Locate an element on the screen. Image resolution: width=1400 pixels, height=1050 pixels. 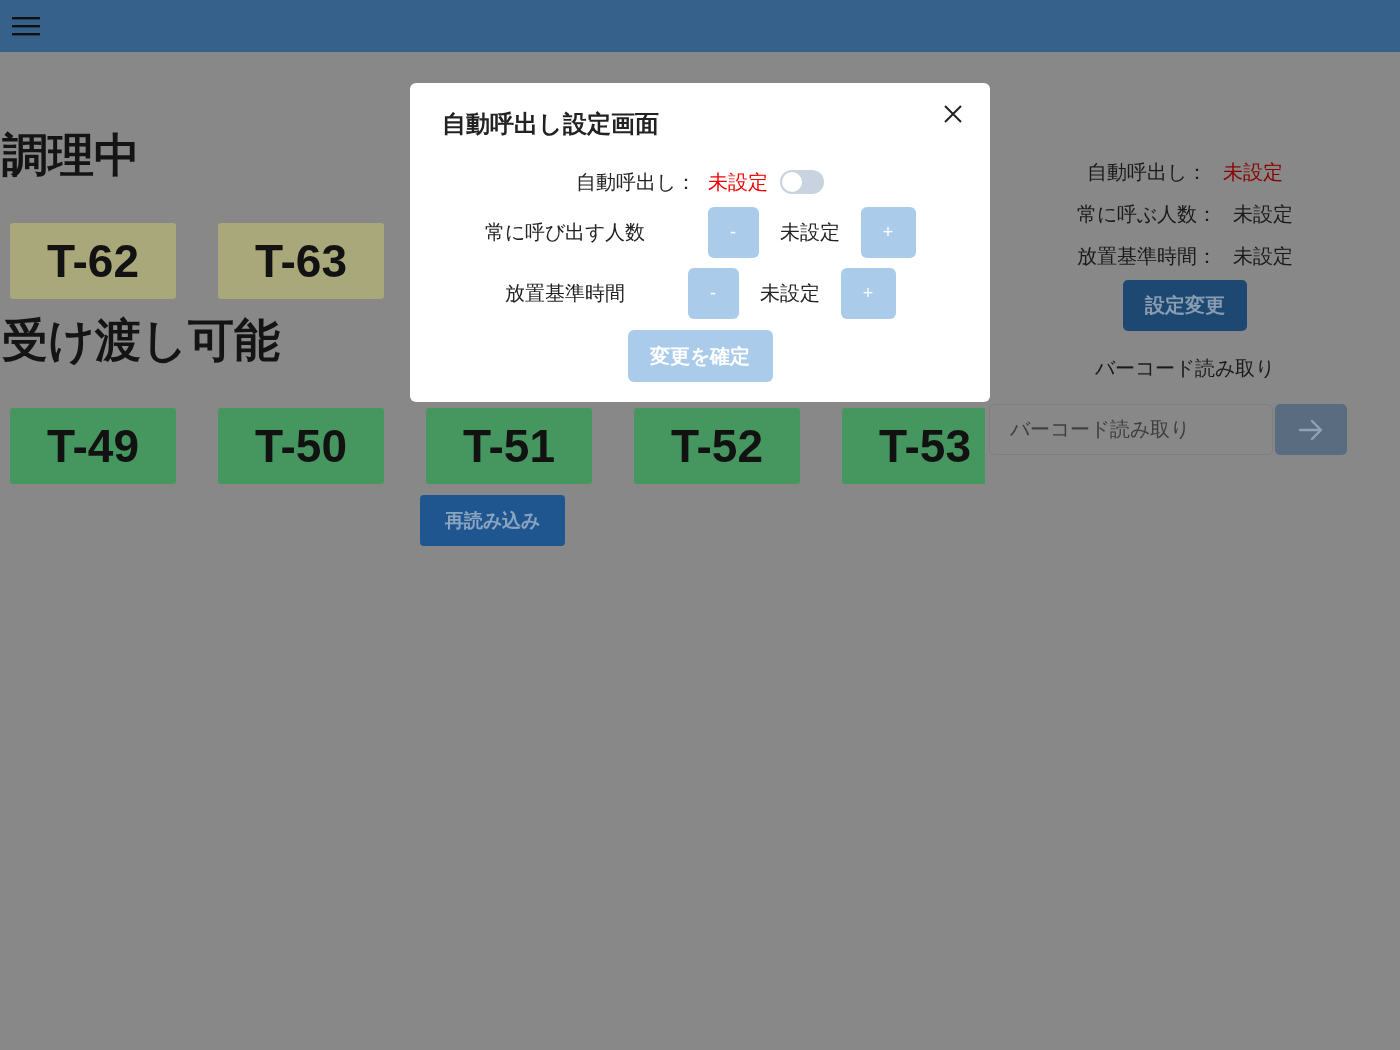
section-heading: 受け渡し可能 is located at coordinates (140, 340).